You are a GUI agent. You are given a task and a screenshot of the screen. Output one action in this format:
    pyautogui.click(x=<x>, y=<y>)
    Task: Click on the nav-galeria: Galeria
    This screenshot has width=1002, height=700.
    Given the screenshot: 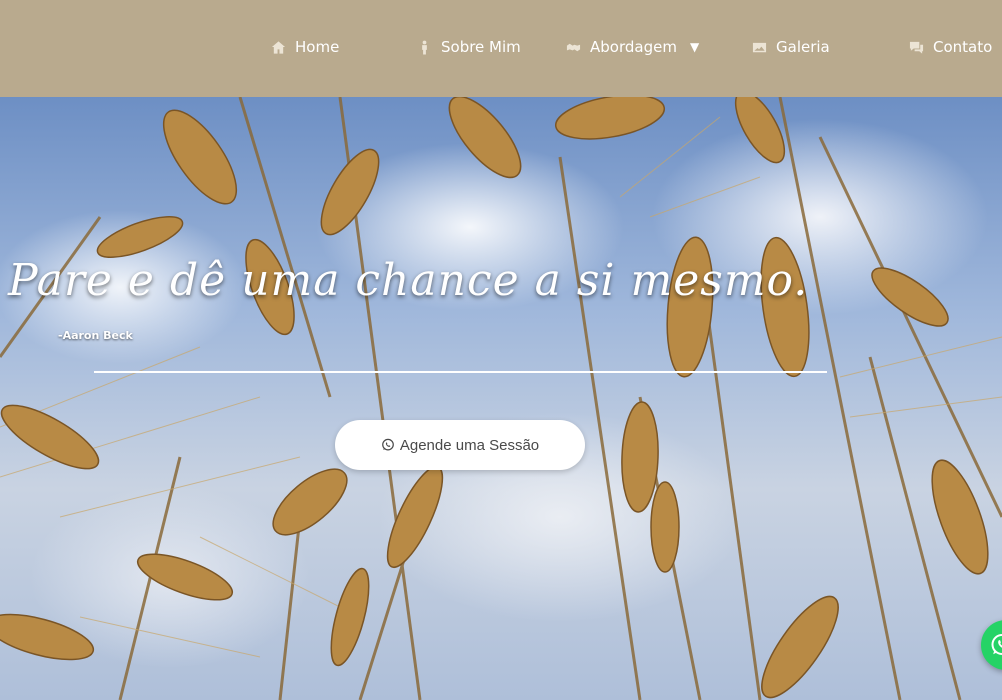 What is the action you would take?
    pyautogui.click(x=790, y=47)
    